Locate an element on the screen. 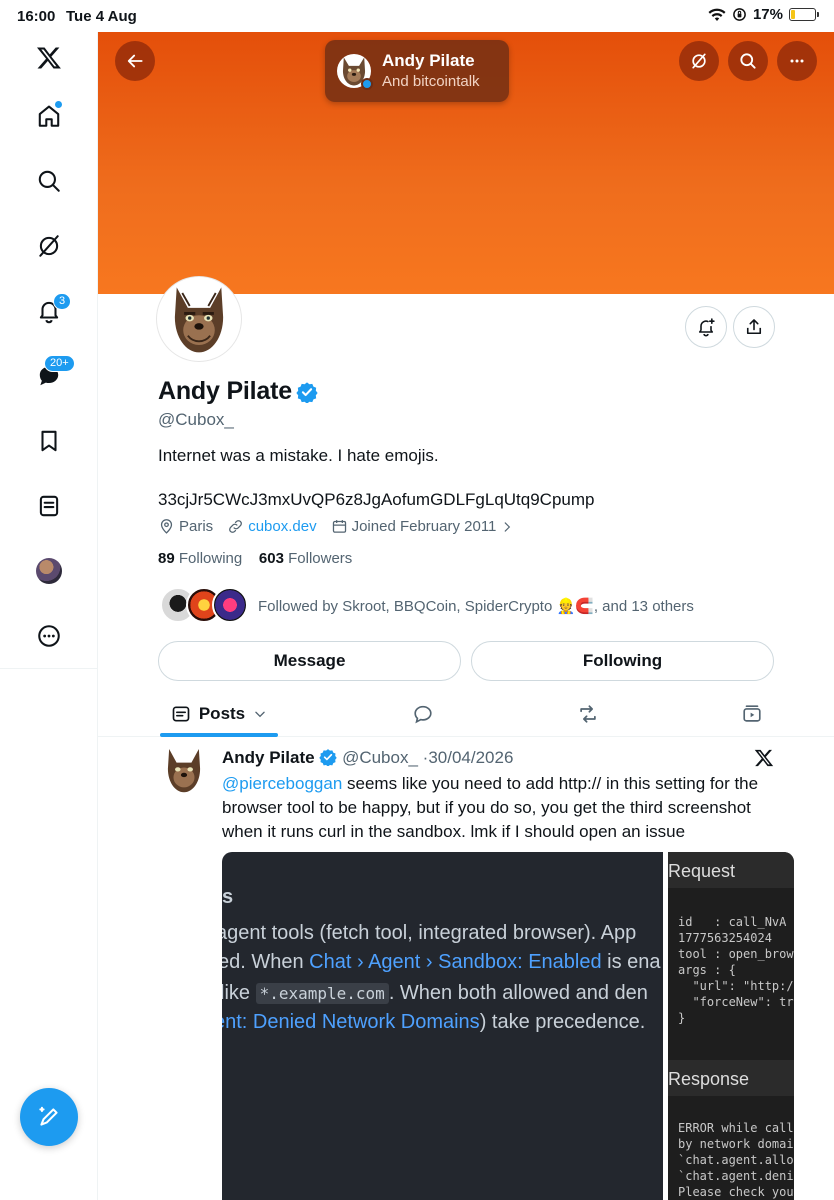  tab-media is located at coordinates (752, 714).